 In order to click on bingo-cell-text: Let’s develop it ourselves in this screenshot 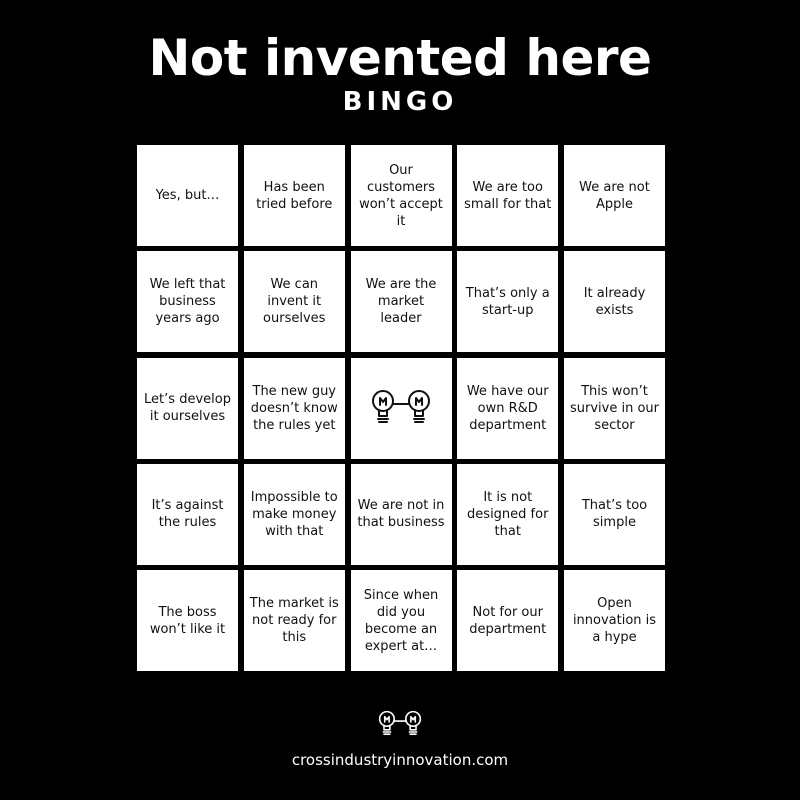, I will do `click(187, 408)`.